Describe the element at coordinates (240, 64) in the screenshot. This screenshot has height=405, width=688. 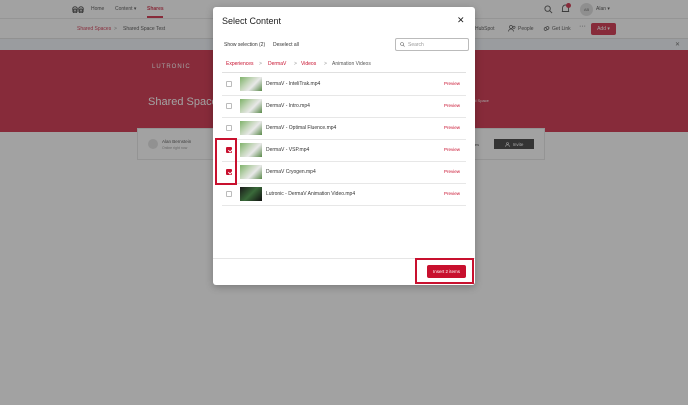
I see `breadcrumb-experiences: Experiences` at that location.